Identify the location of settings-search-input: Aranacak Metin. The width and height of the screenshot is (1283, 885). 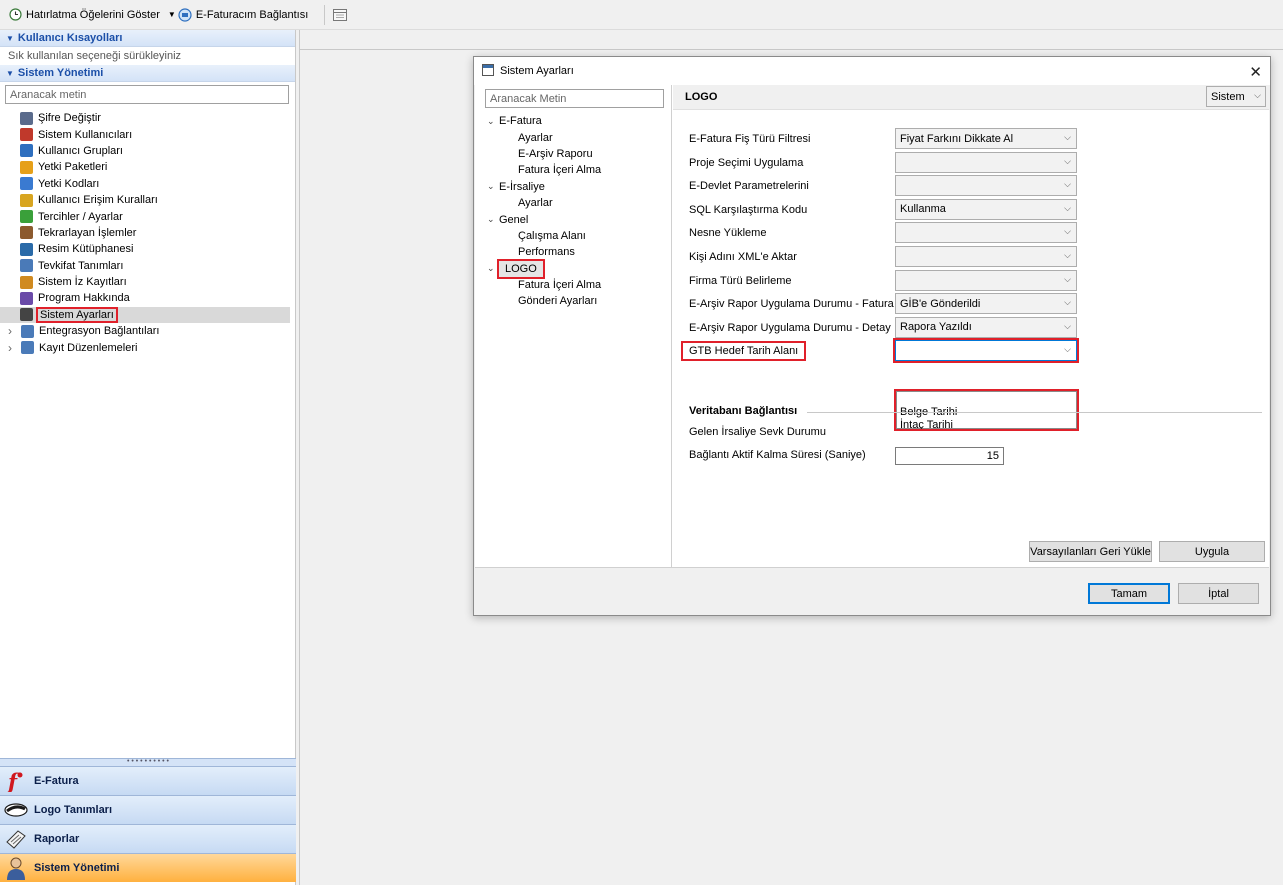
(574, 98).